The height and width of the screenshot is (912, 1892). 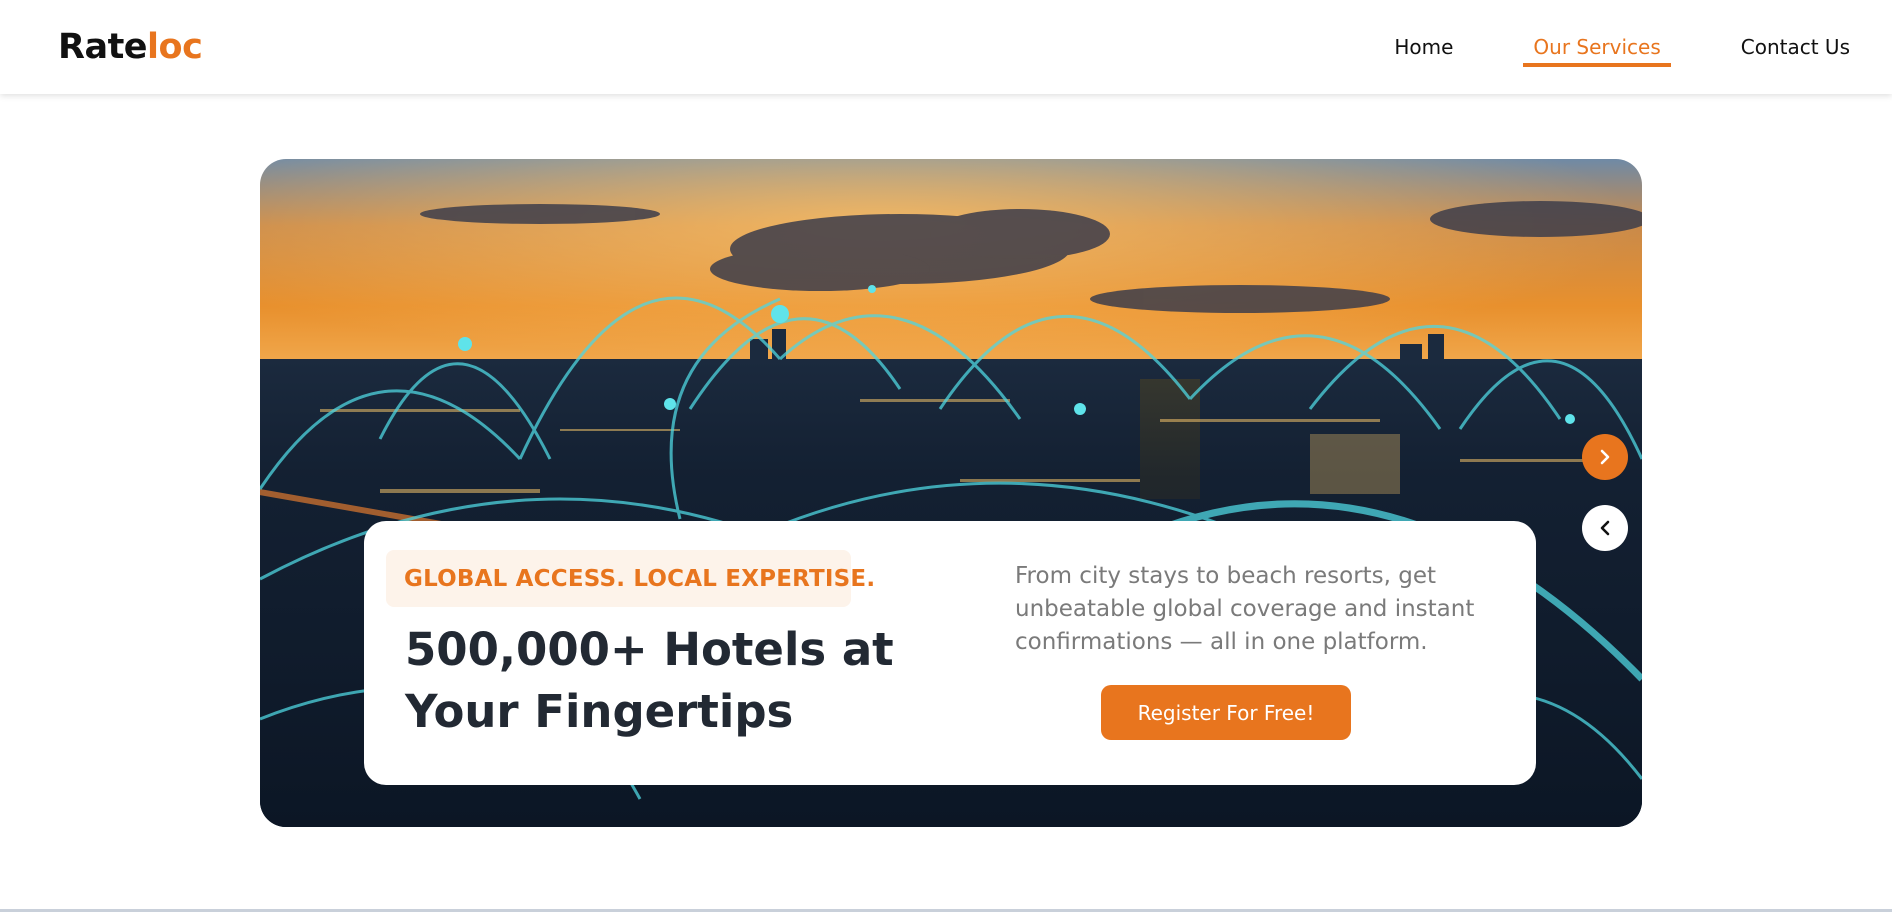 I want to click on nav-link-our-services: Our Services, so click(x=1597, y=47).